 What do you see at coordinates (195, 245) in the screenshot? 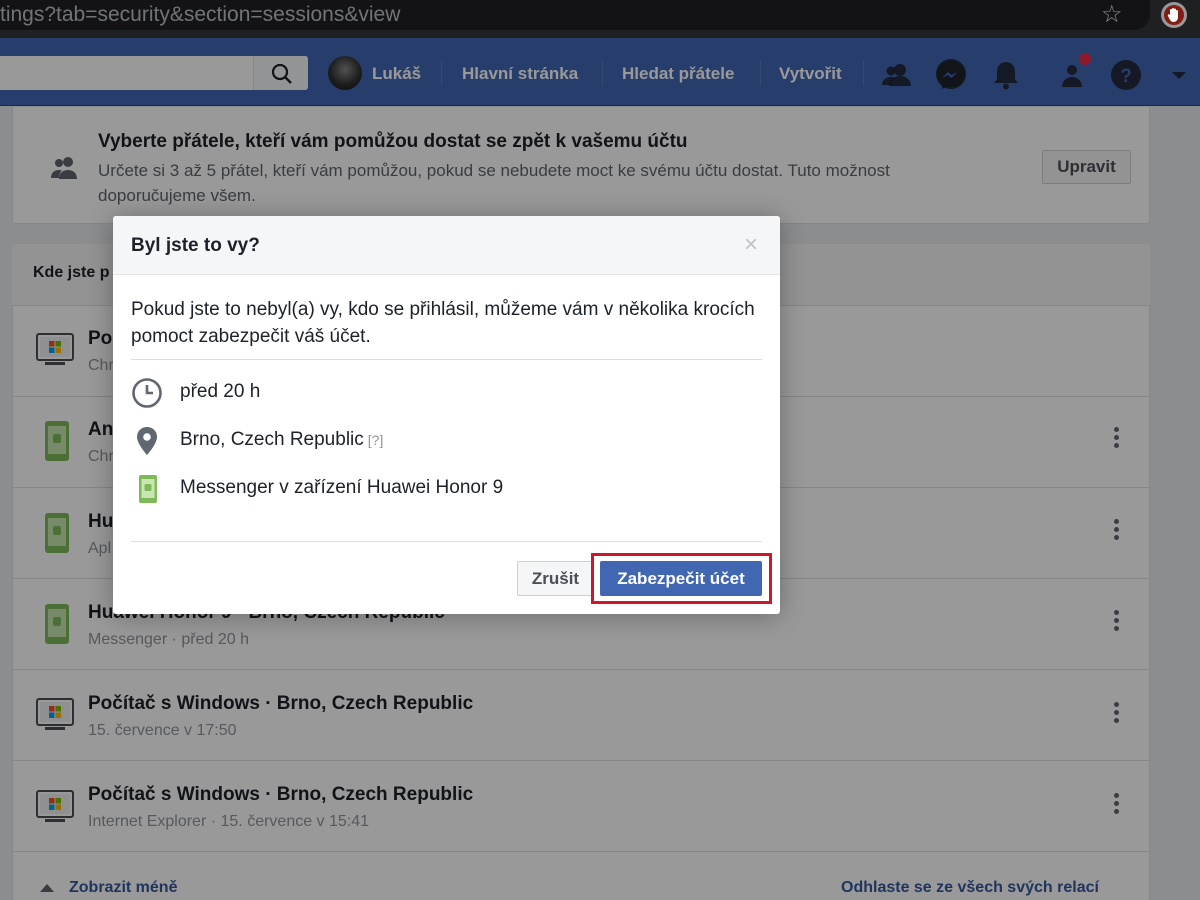
I see `dialog-title: Byl jste to vy?` at bounding box center [195, 245].